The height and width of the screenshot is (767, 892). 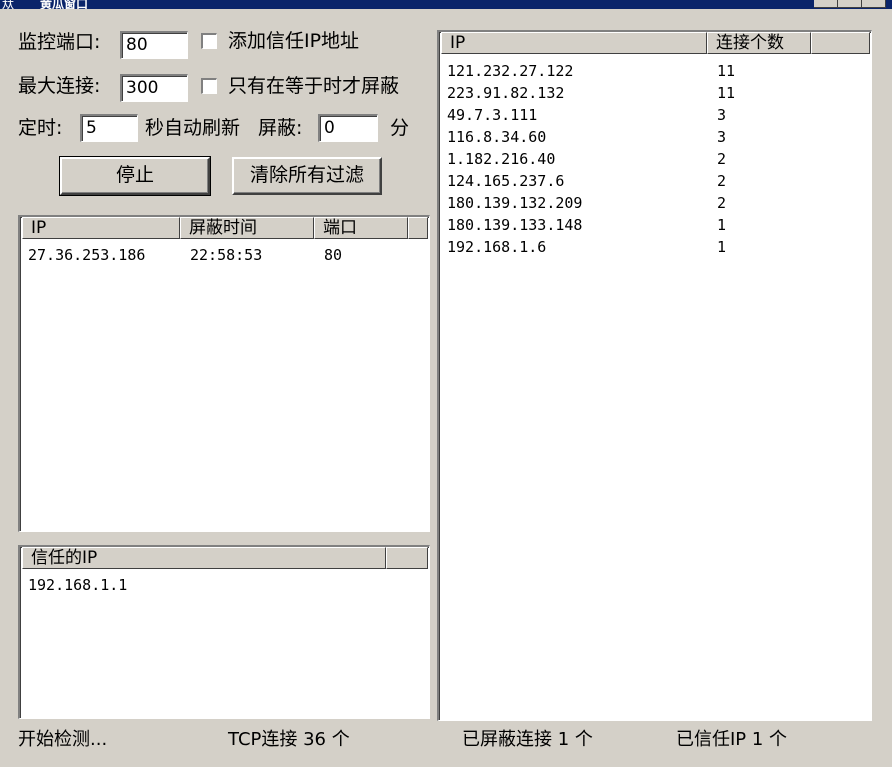 What do you see at coordinates (515, 203) in the screenshot?
I see `conn-ip-cell: 180.139.132.209` at bounding box center [515, 203].